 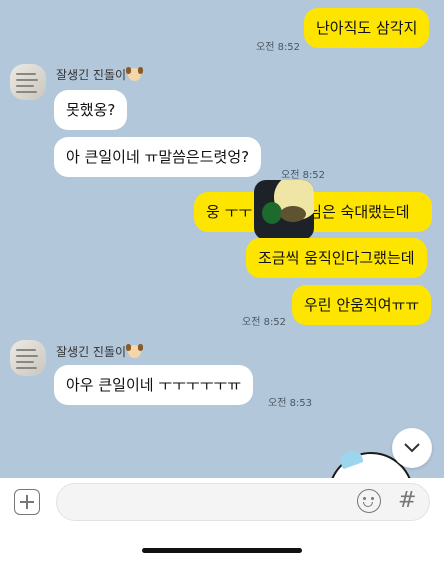 I want to click on home-indicator, so click(x=222, y=550).